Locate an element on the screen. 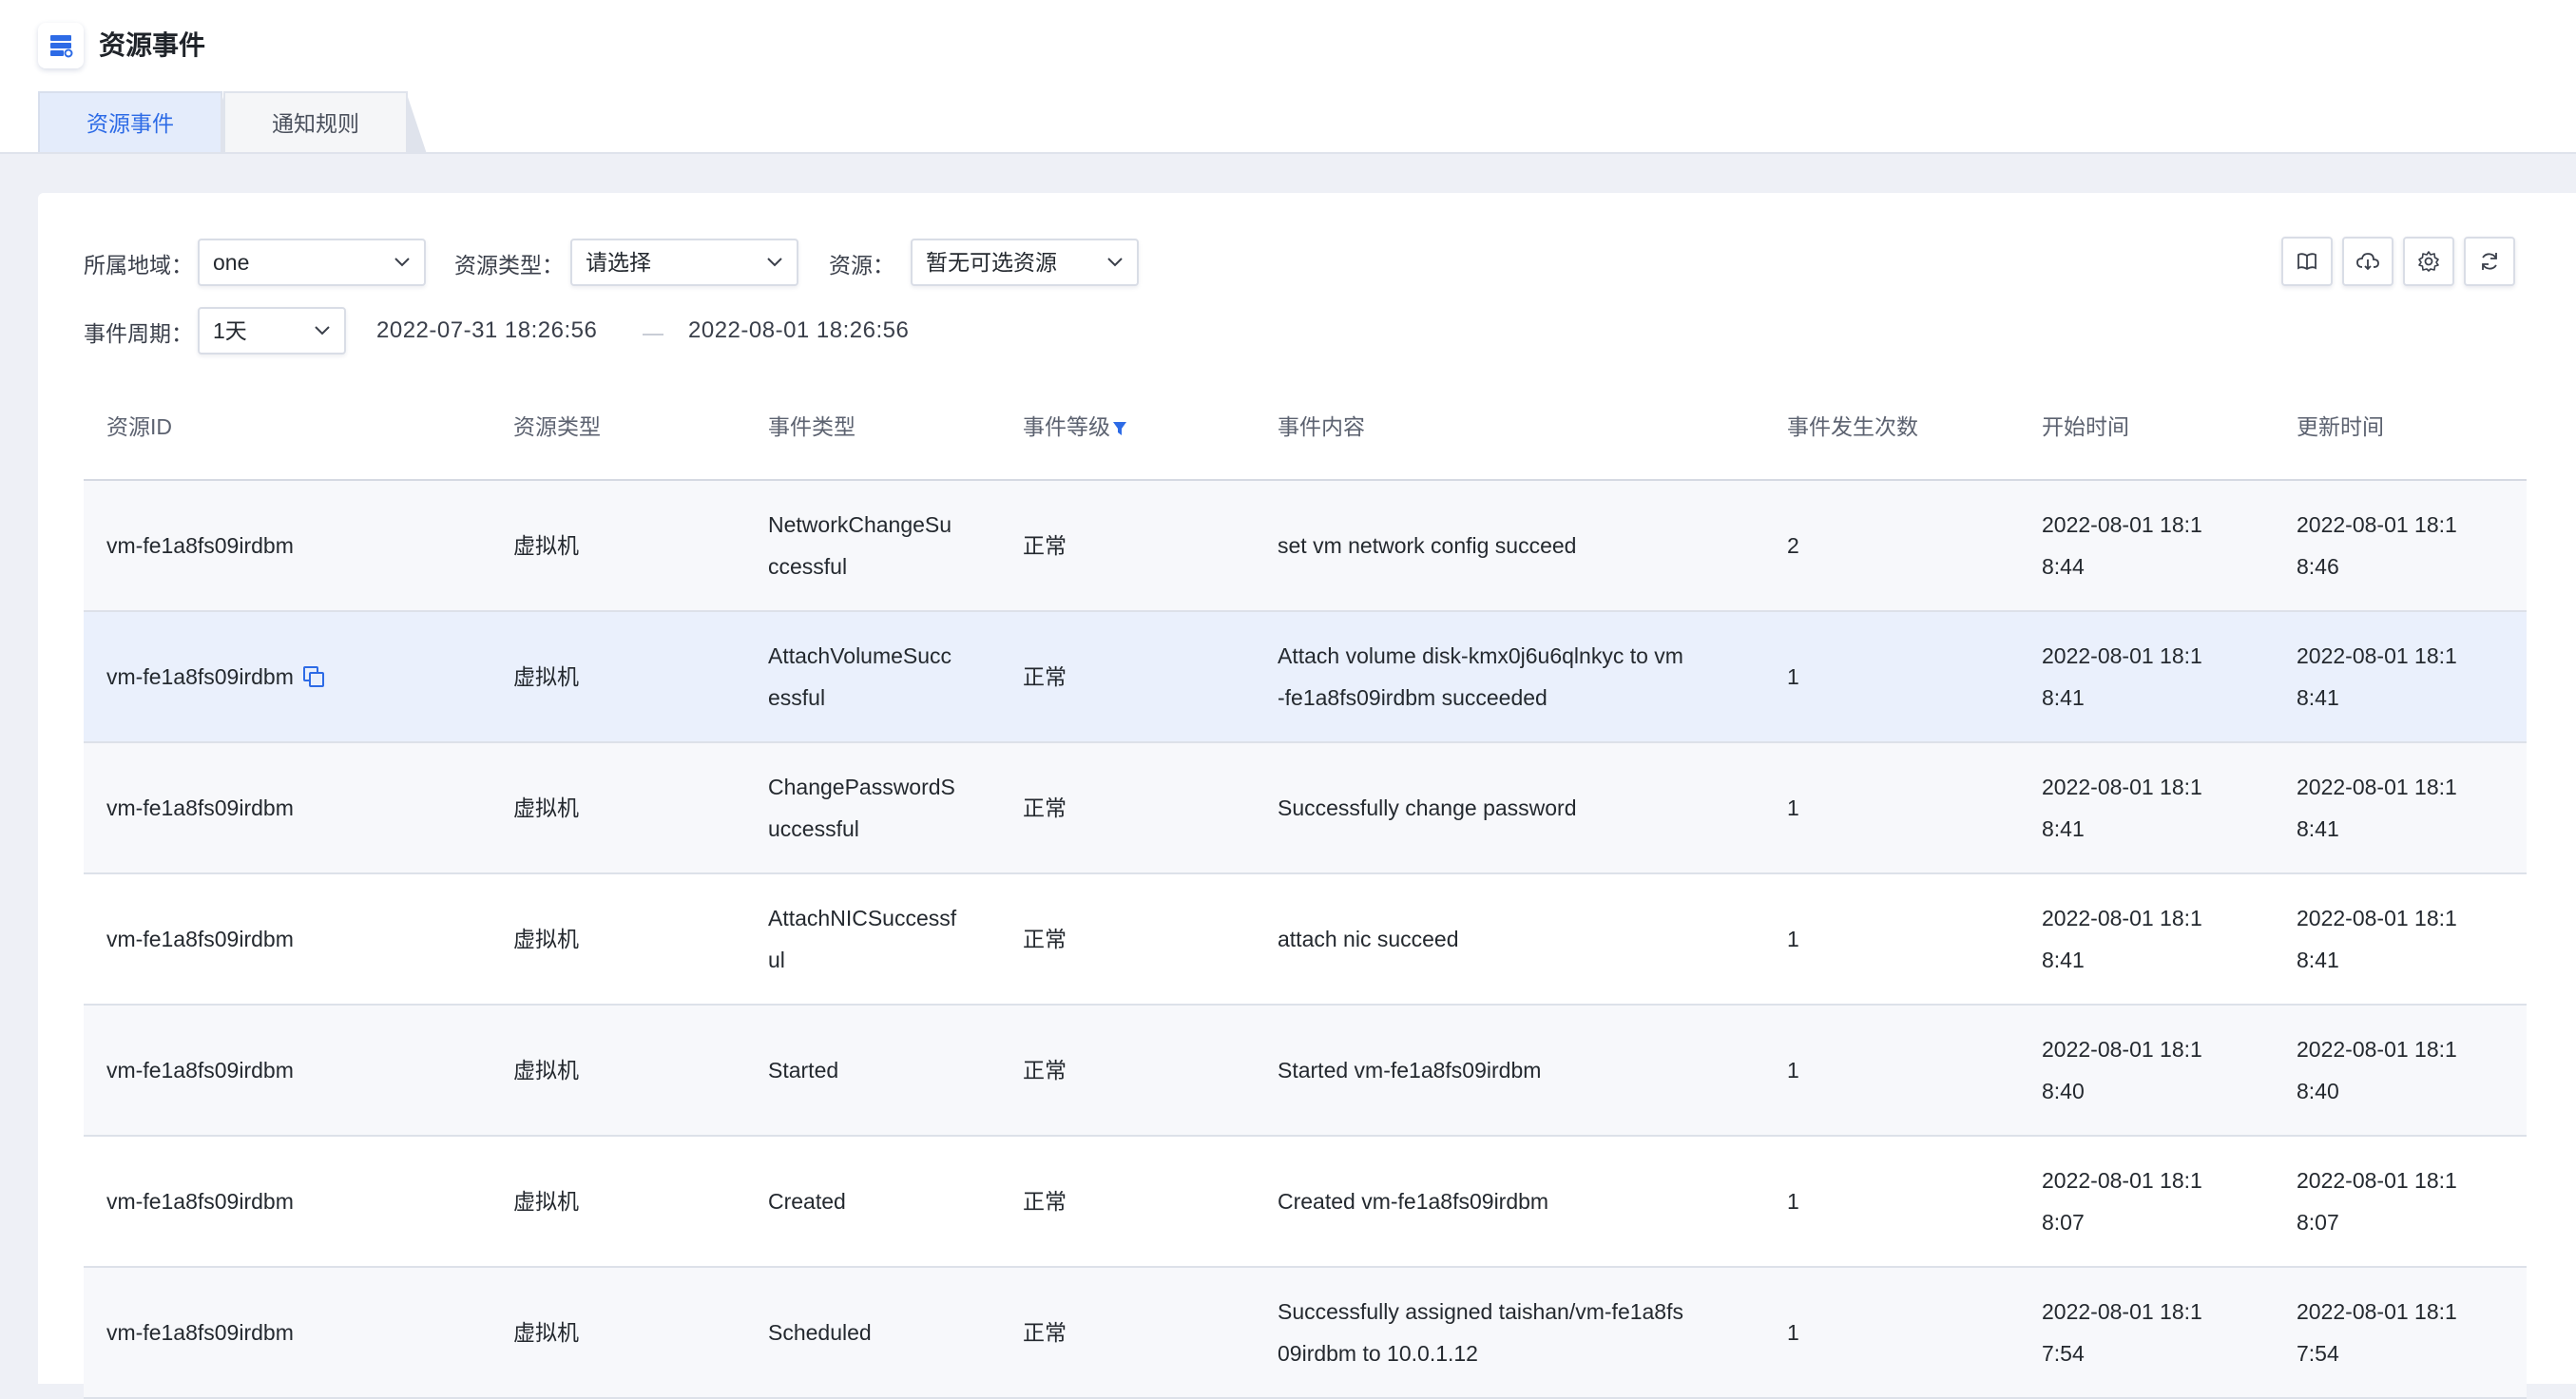  cell-value: 2 is located at coordinates (1793, 545).